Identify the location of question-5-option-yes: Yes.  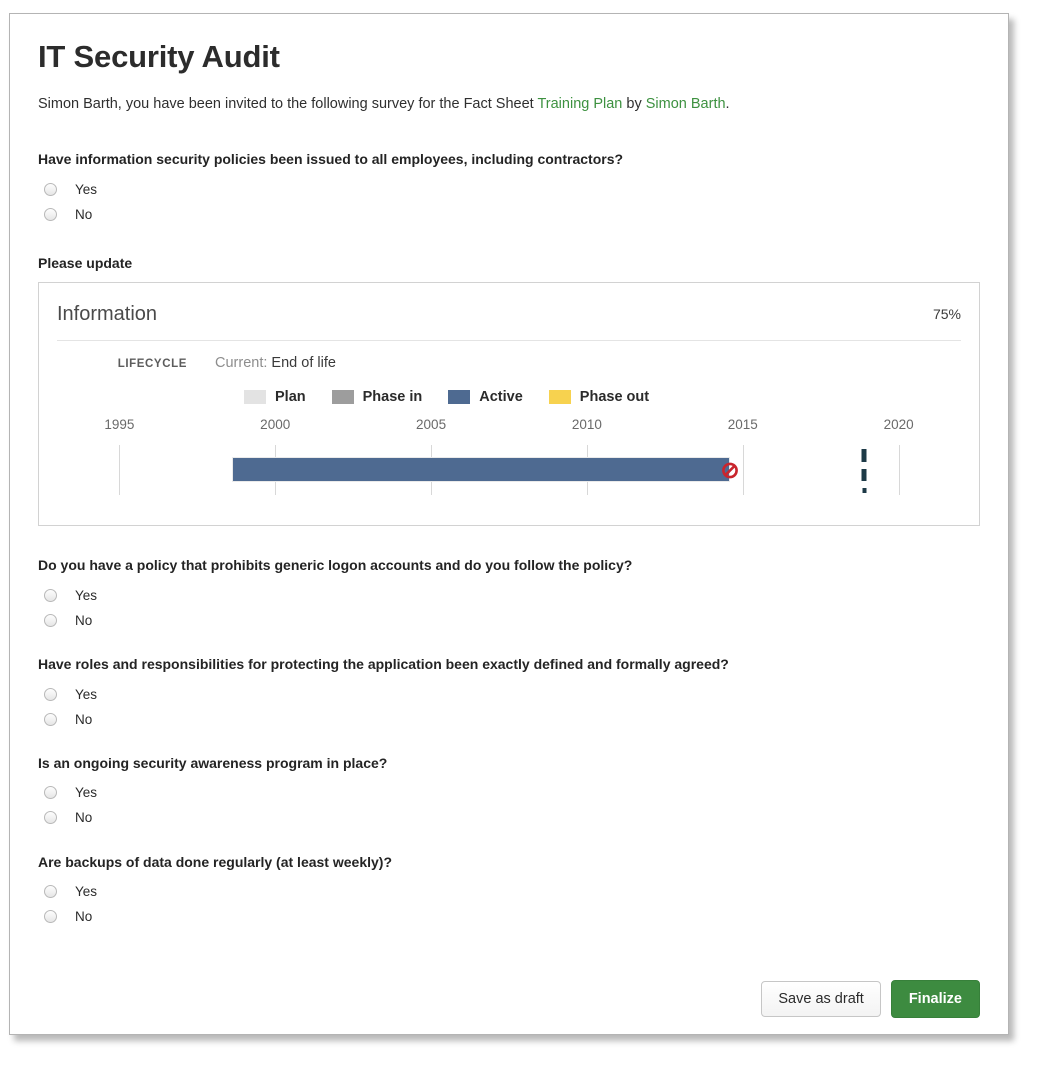
(509, 892).